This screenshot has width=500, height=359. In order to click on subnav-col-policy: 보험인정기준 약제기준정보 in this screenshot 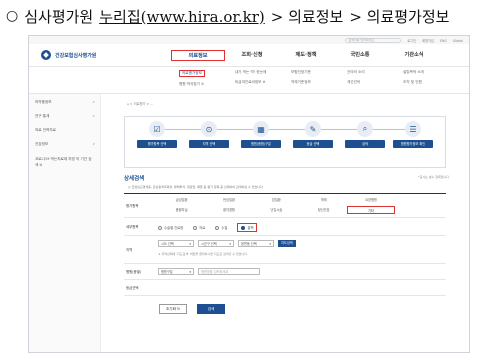, I will do `click(301, 77)`.